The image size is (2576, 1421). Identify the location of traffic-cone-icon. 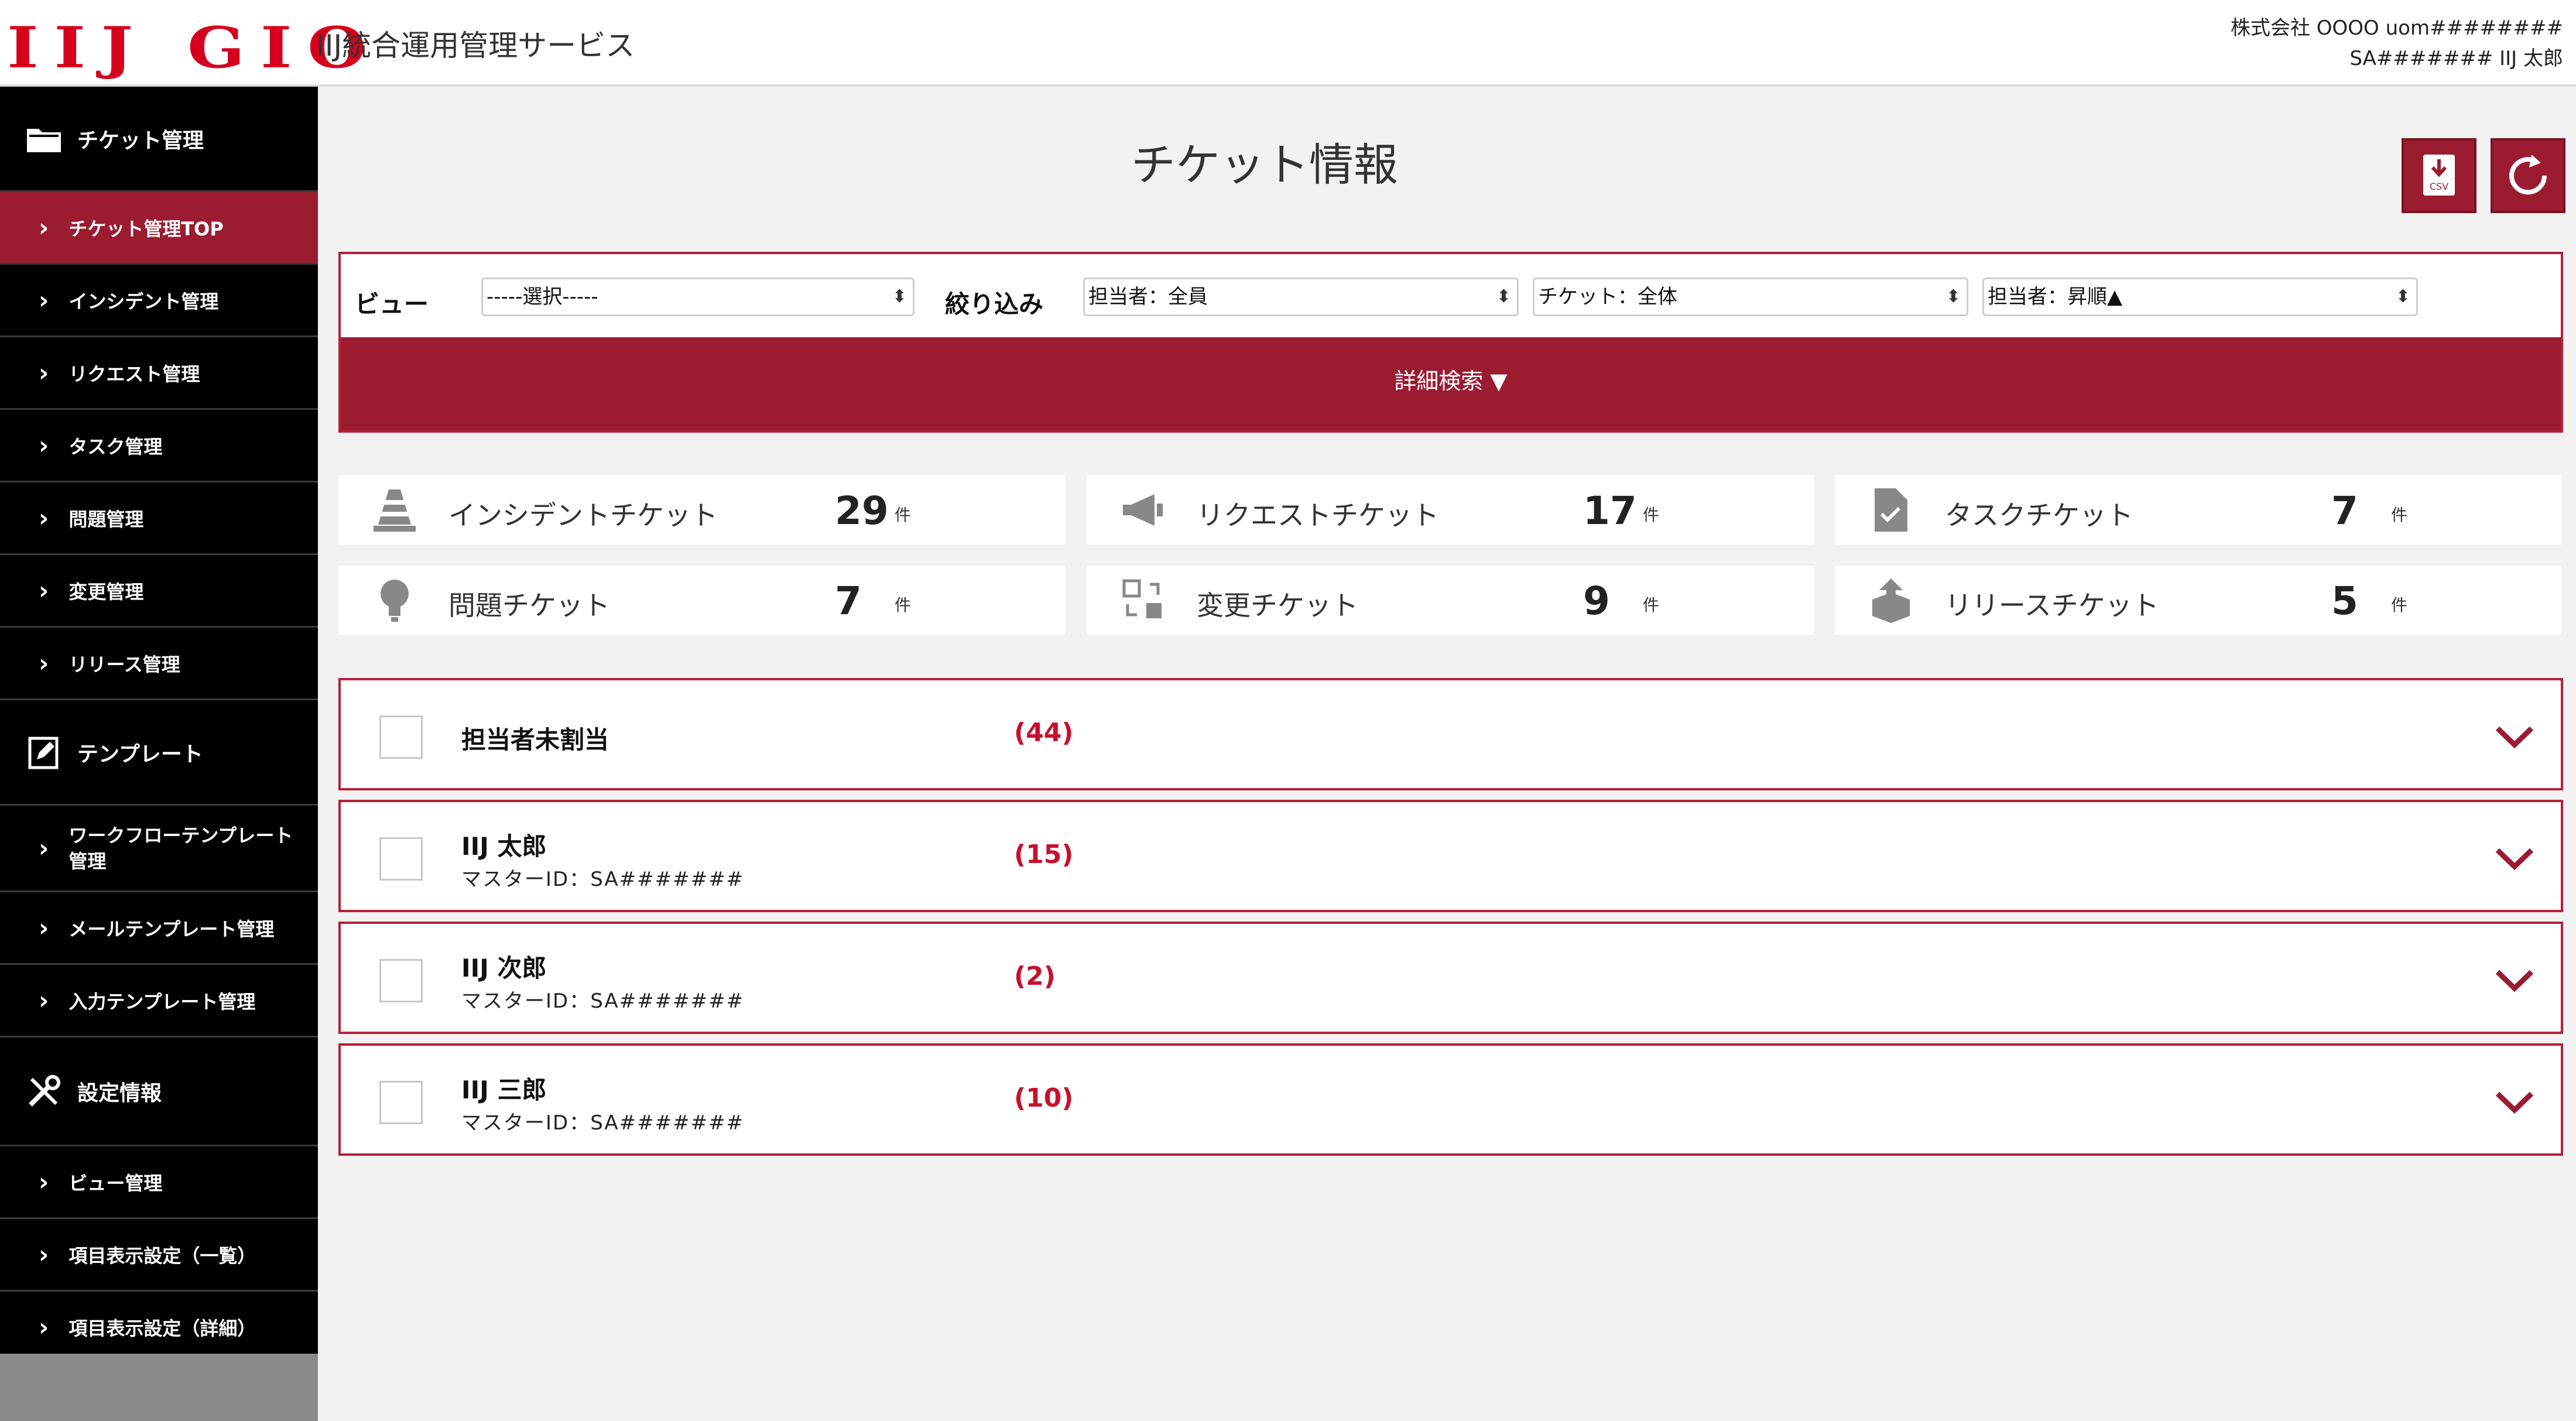
(395, 510).